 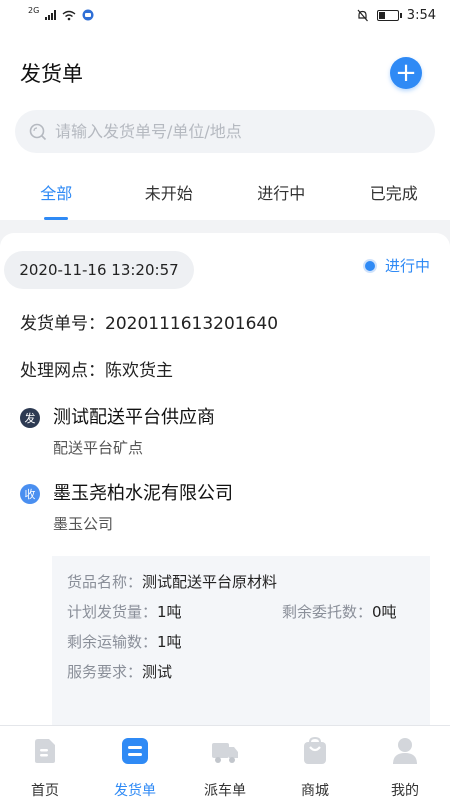 I want to click on remaining-transport-row: 剩余运输数：1吨, so click(x=124, y=641).